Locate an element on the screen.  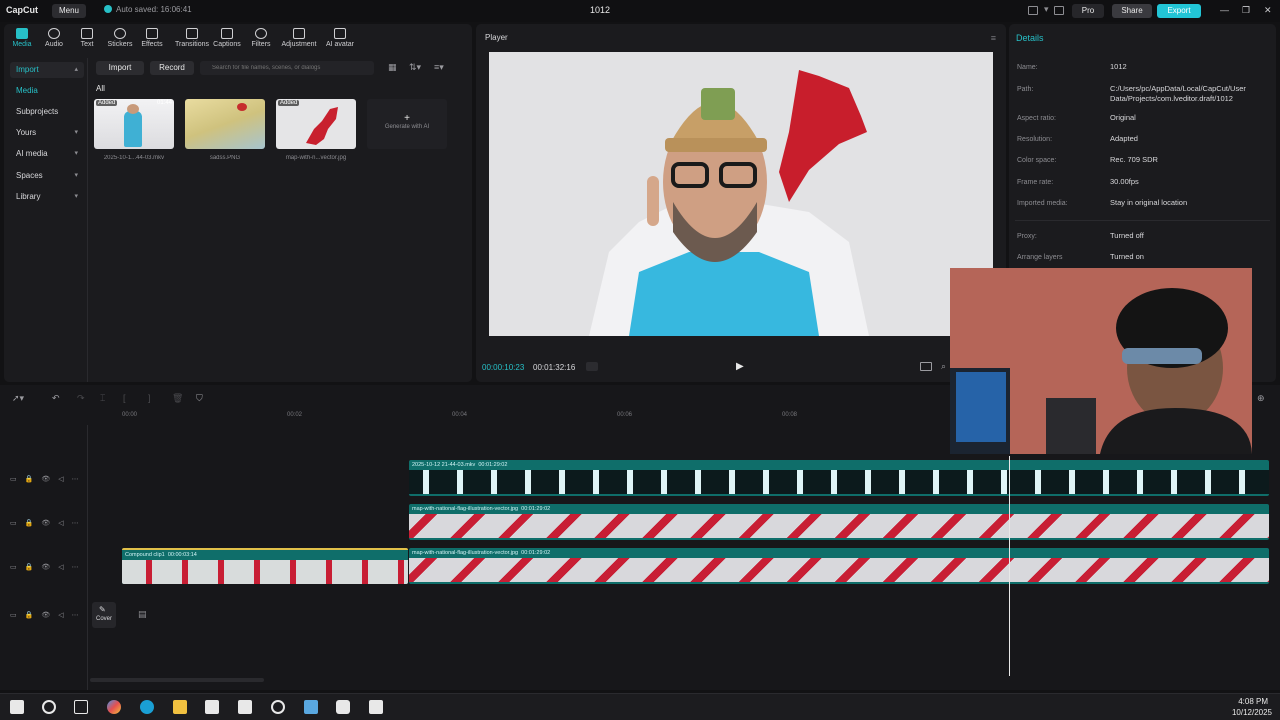
menu-button: Menu is located at coordinates (69, 11).